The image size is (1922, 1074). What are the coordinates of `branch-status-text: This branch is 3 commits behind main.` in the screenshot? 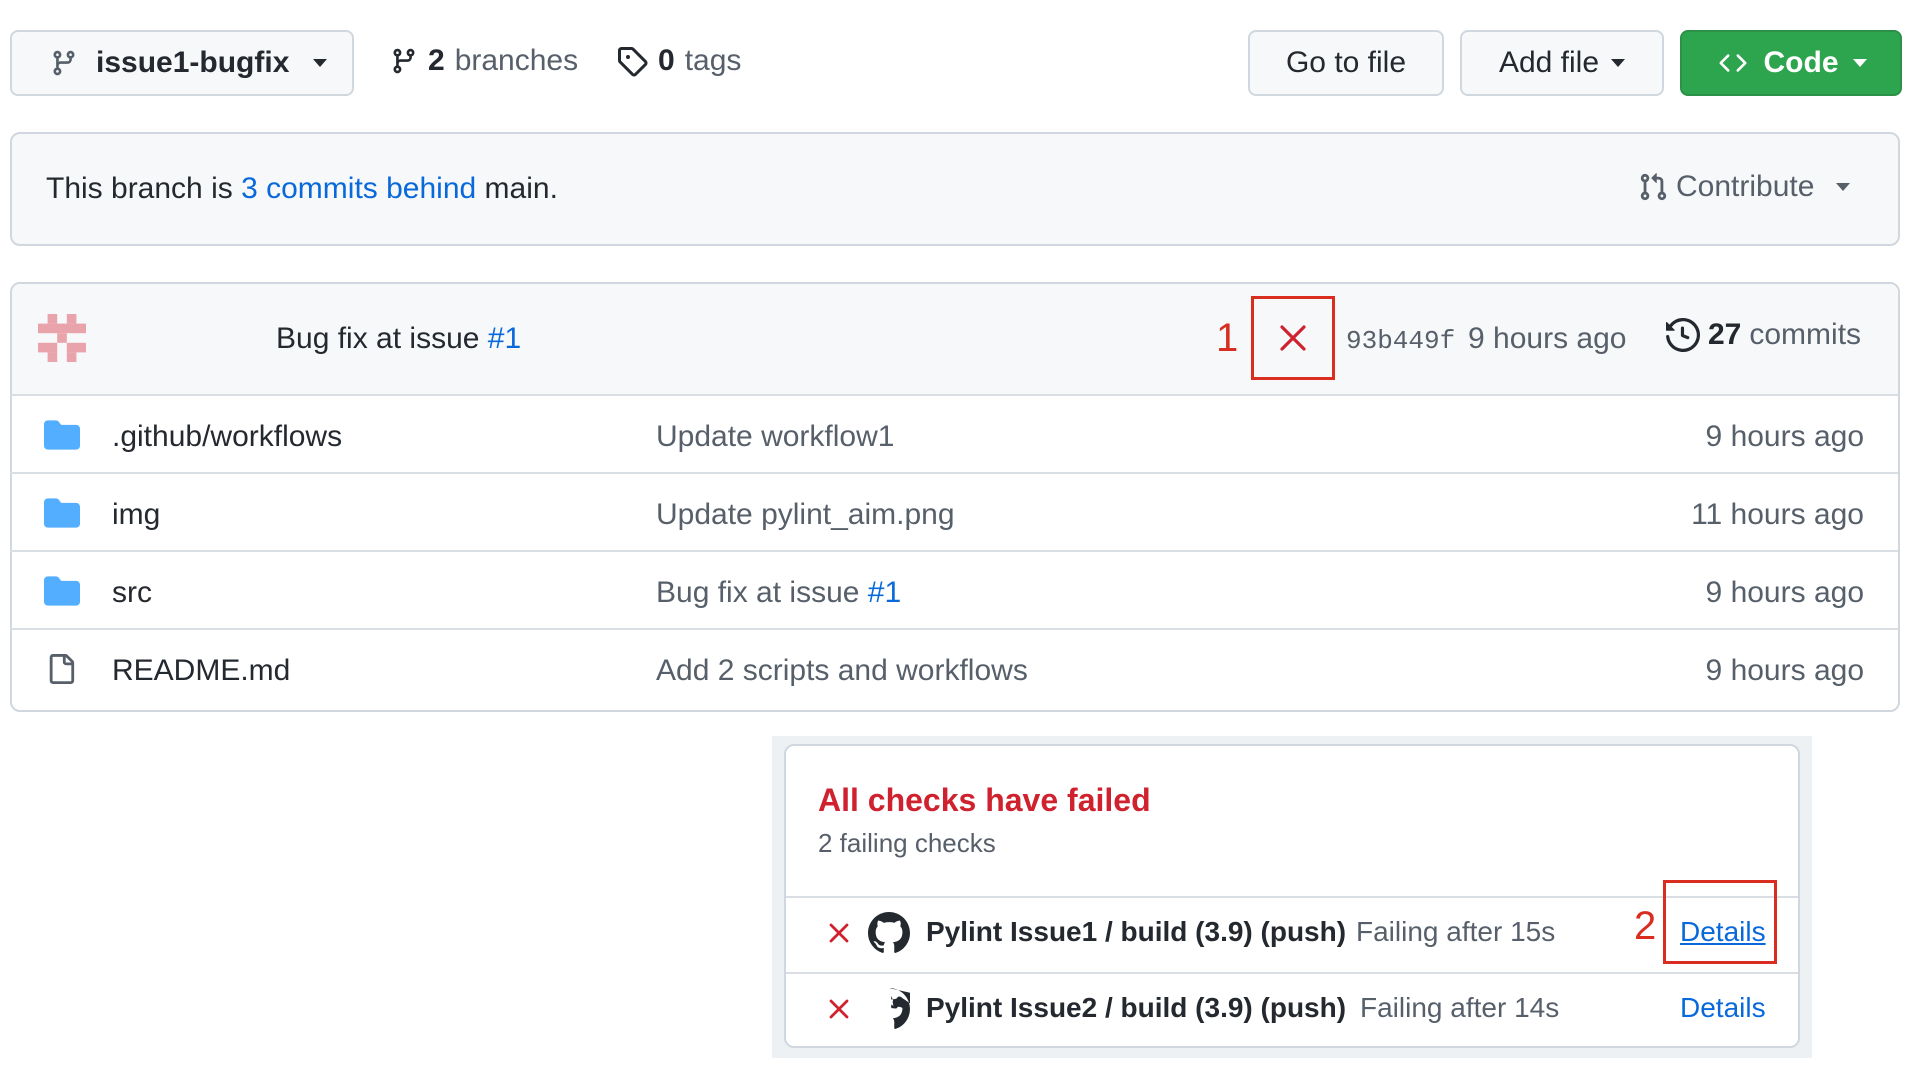 It's located at (302, 189).